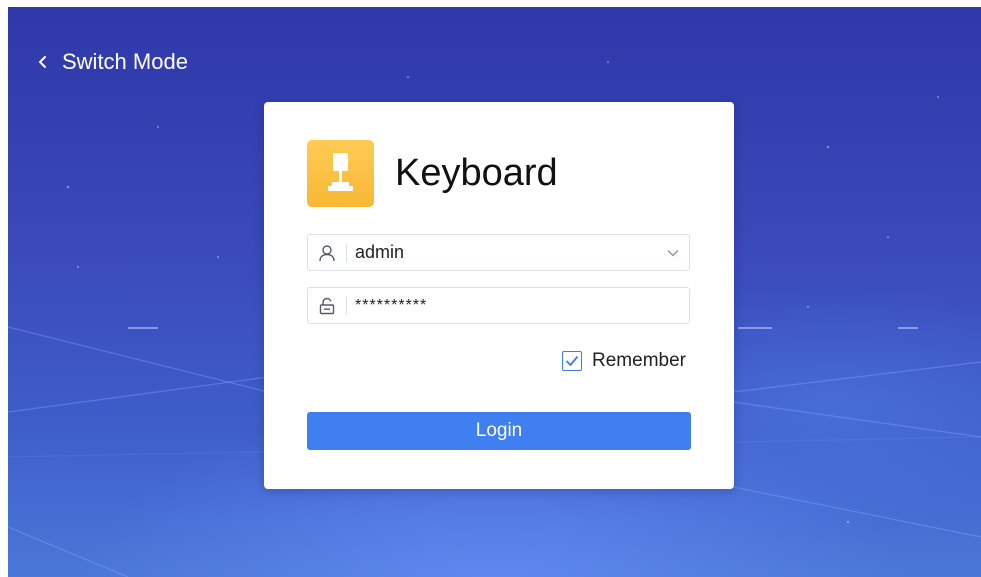  What do you see at coordinates (327, 305) in the screenshot?
I see `lock-icon` at bounding box center [327, 305].